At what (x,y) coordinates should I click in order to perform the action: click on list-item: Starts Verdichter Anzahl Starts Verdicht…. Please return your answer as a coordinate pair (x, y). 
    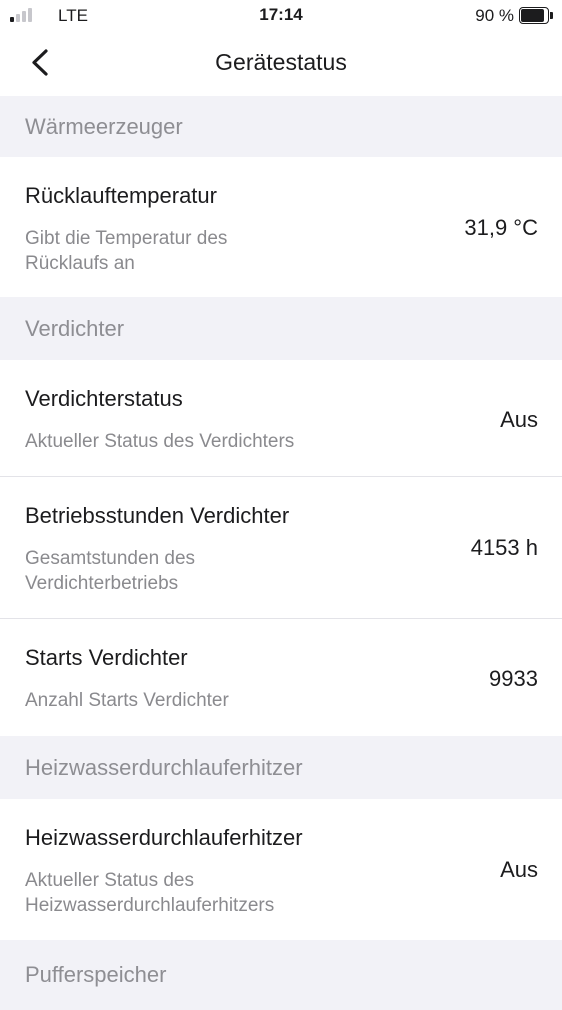
    Looking at the image, I should click on (281, 677).